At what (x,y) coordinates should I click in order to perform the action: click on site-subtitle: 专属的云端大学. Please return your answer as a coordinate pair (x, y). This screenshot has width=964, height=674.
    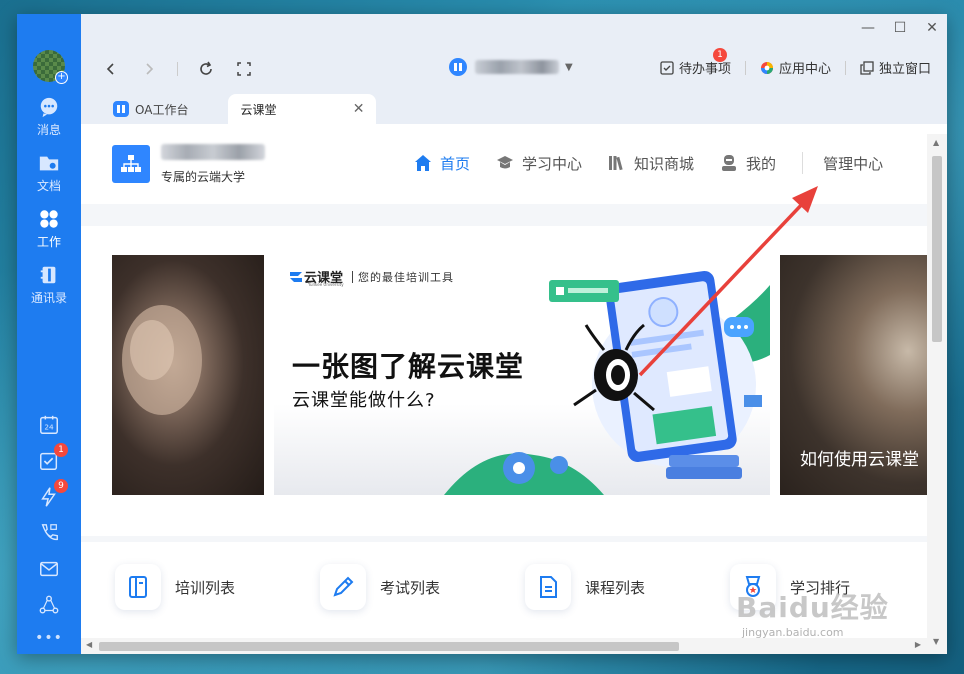
    Looking at the image, I should click on (203, 177).